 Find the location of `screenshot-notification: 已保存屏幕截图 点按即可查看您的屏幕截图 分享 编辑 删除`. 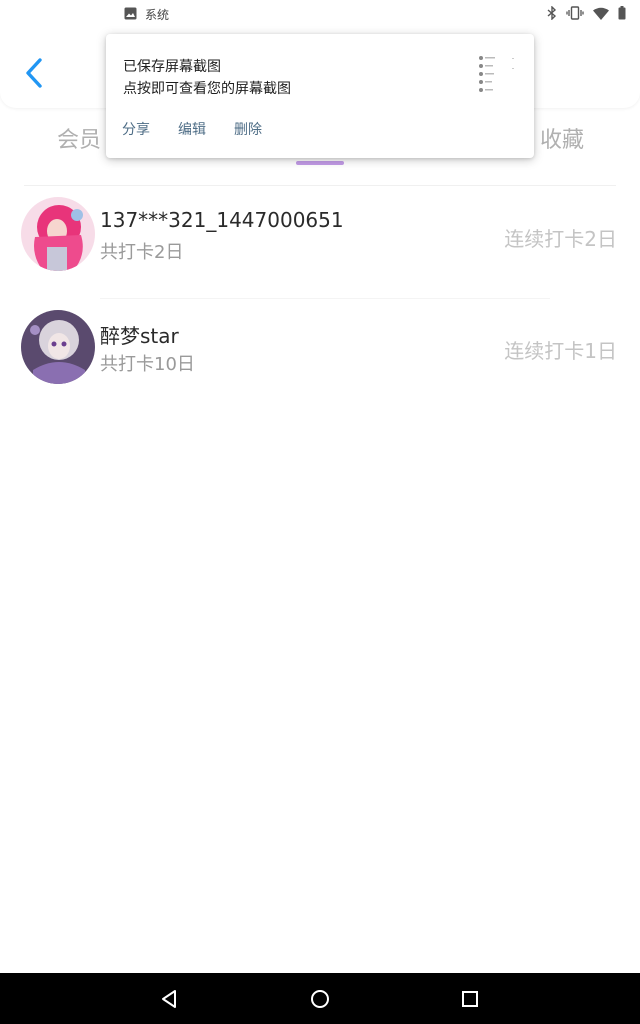

screenshot-notification: 已保存屏幕截图 点按即可查看您的屏幕截图 分享 编辑 删除 is located at coordinates (320, 96).